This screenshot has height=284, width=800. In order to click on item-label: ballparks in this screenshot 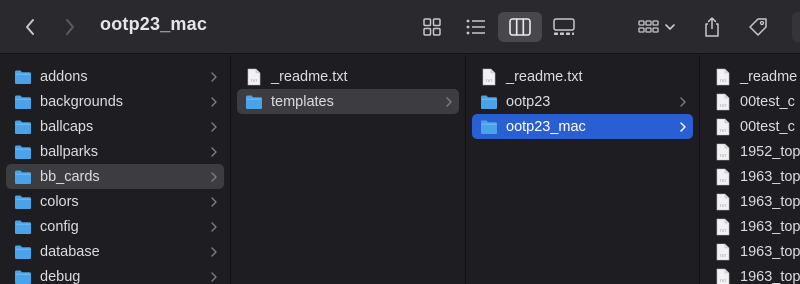, I will do `click(69, 151)`.